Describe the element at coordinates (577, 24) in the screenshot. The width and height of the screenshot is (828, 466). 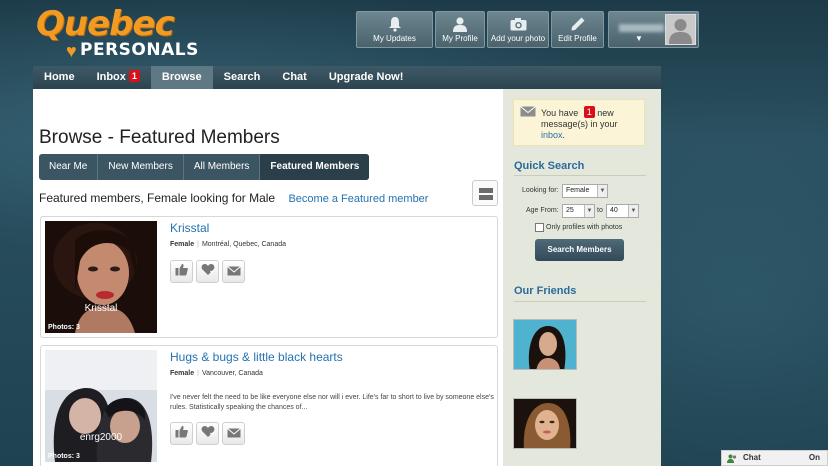
I see `pencil-icon` at that location.